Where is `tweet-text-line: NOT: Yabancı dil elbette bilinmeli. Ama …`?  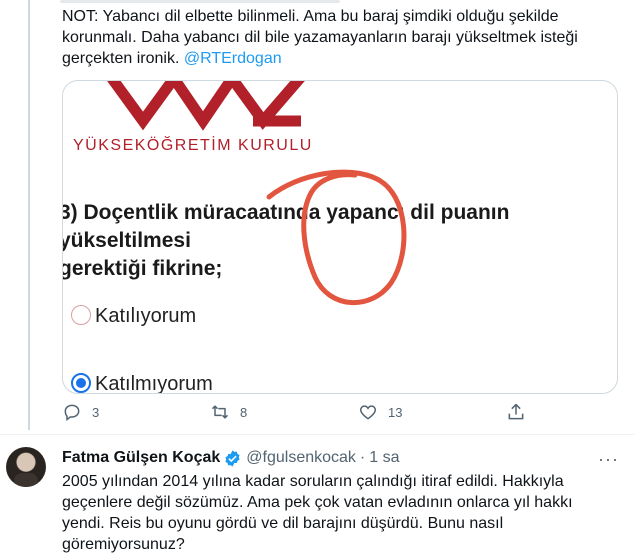 tweet-text-line: NOT: Yabancı dil elbette bilinmeli. Ama … is located at coordinates (310, 16).